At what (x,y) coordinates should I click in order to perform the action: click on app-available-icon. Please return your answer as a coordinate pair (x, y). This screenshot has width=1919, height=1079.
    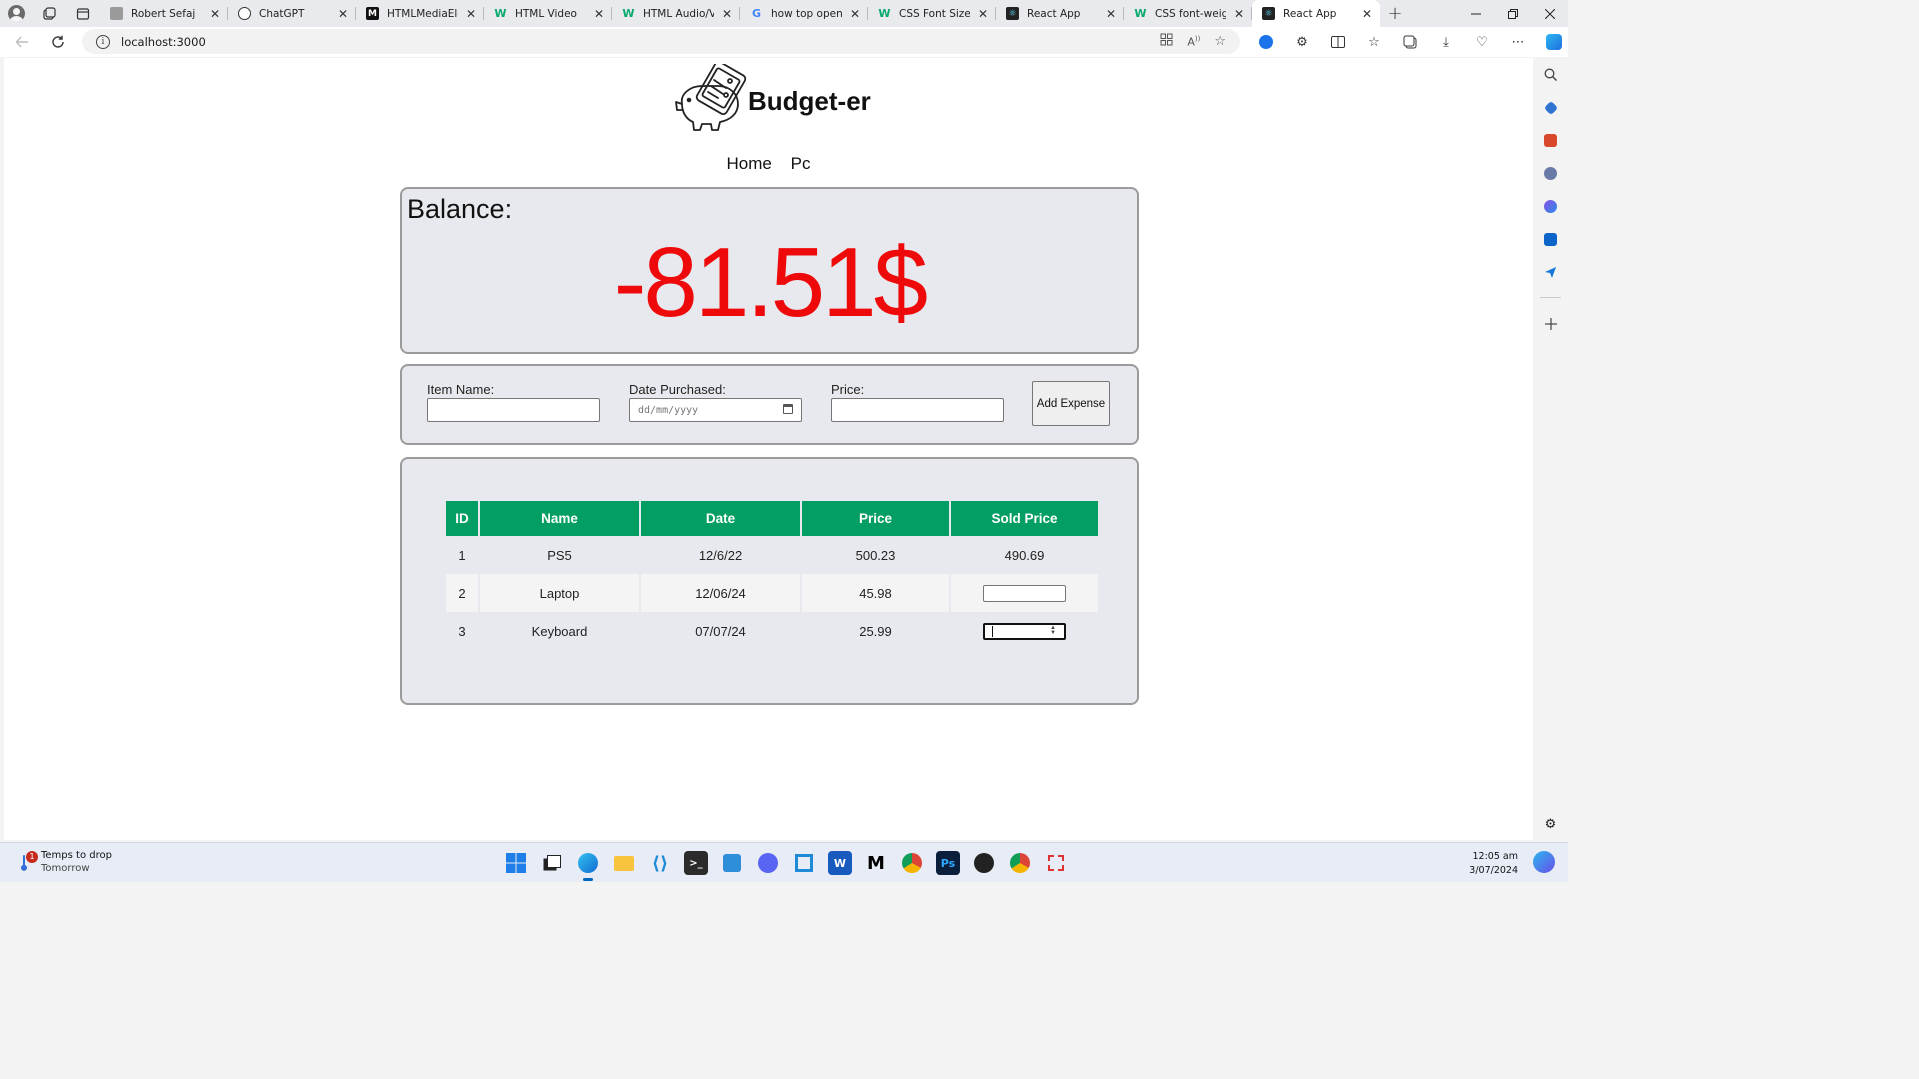
    Looking at the image, I should click on (1166, 41).